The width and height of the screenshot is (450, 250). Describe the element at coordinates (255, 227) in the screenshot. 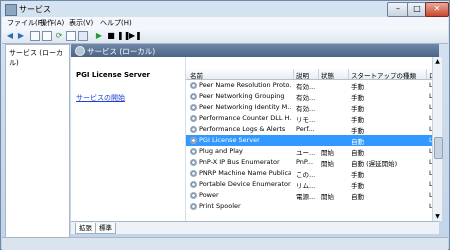

I see `view-tabs: 拡張 標準` at that location.